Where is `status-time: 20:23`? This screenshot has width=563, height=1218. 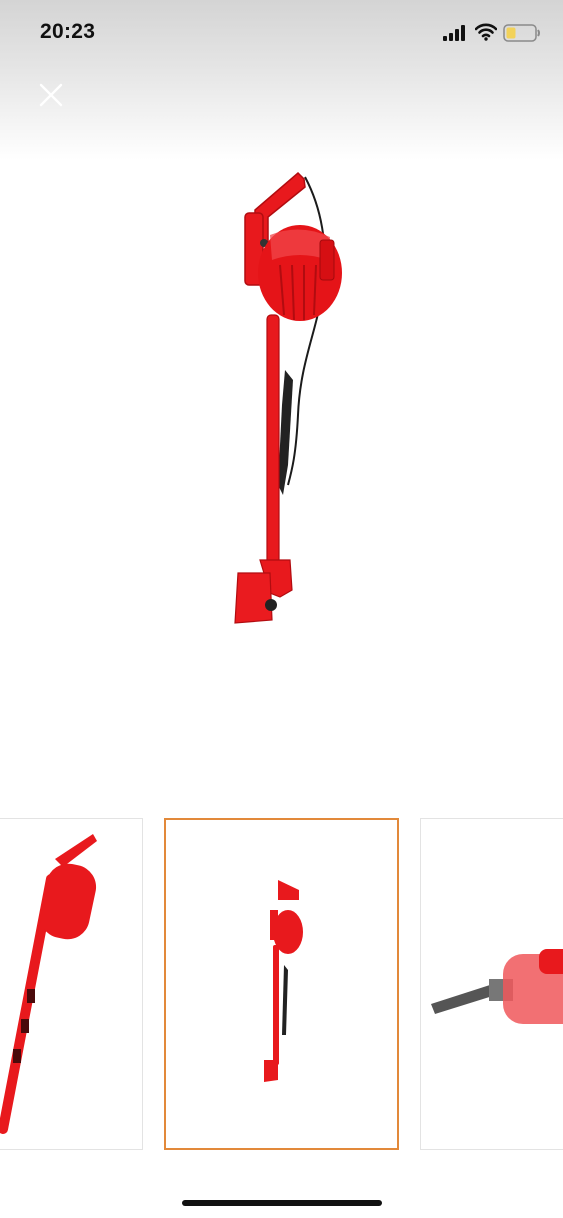
status-time: 20:23 is located at coordinates (68, 31).